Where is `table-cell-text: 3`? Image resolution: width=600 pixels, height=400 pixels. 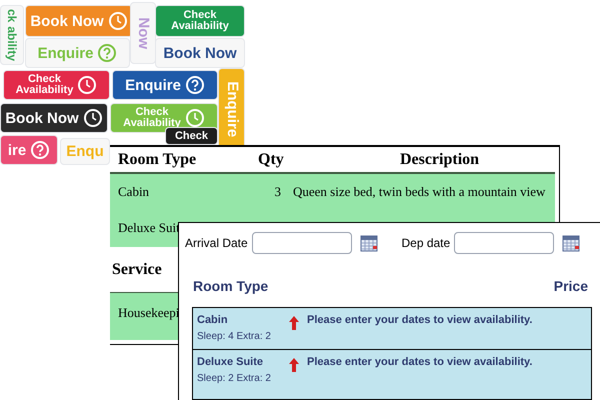
table-cell-text: 3 is located at coordinates (278, 192).